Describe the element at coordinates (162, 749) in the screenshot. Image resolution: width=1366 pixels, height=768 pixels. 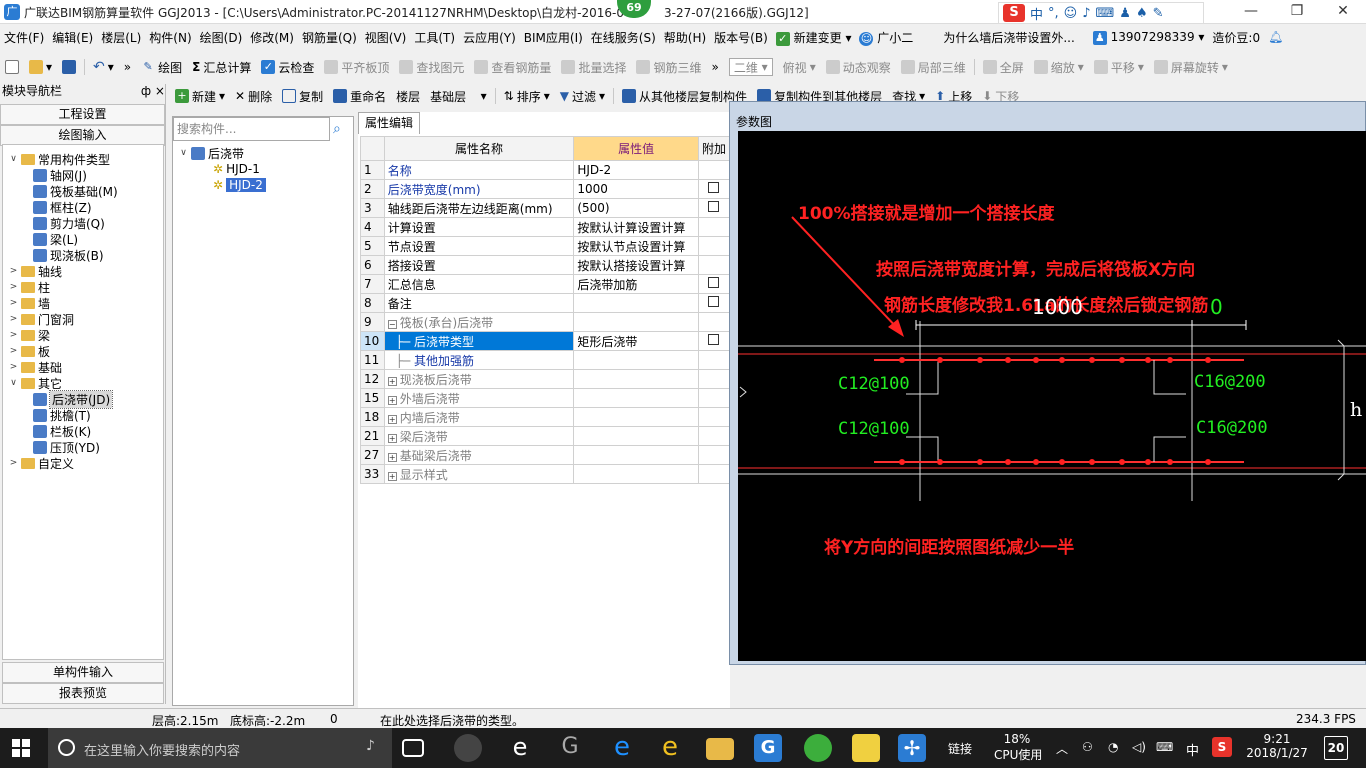
I see `taskbar-search-input: 在这里输入你要搜索的内容` at that location.